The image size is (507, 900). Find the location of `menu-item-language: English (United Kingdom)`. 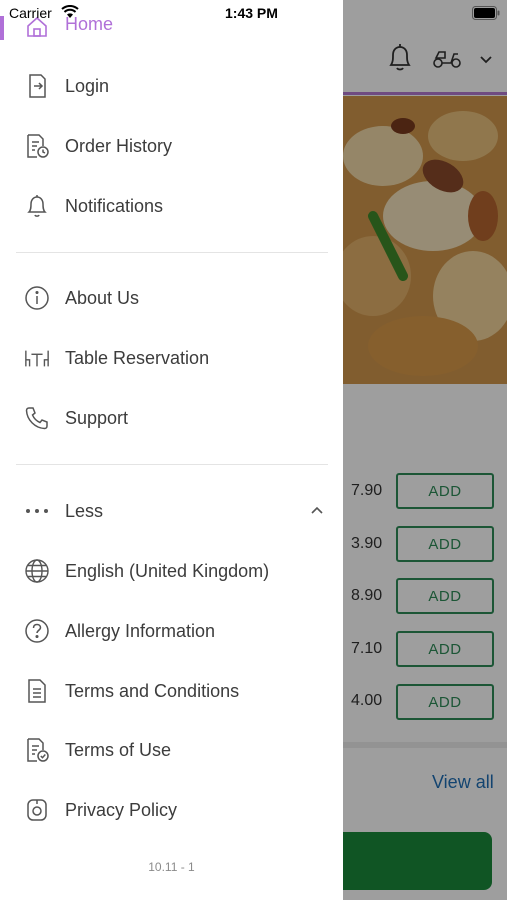

menu-item-language: English (United Kingdom) is located at coordinates (171, 571).